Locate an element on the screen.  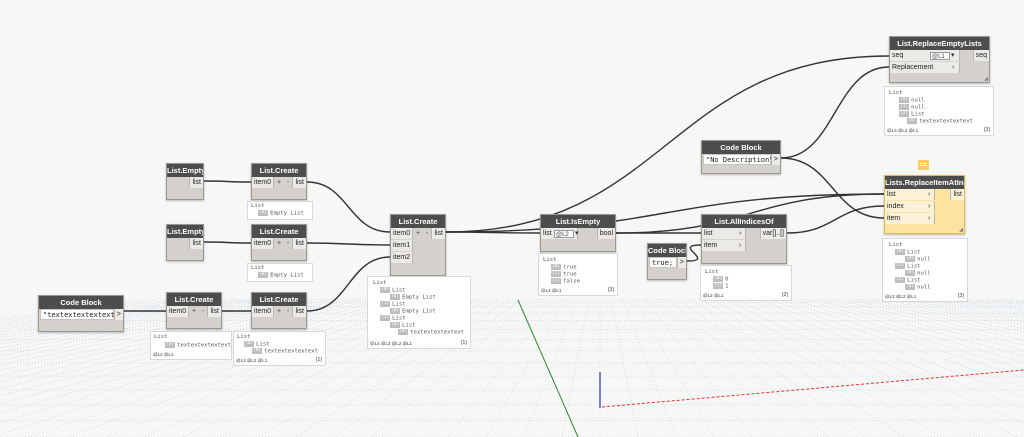
input-port-item2: item2 is located at coordinates (402, 257).